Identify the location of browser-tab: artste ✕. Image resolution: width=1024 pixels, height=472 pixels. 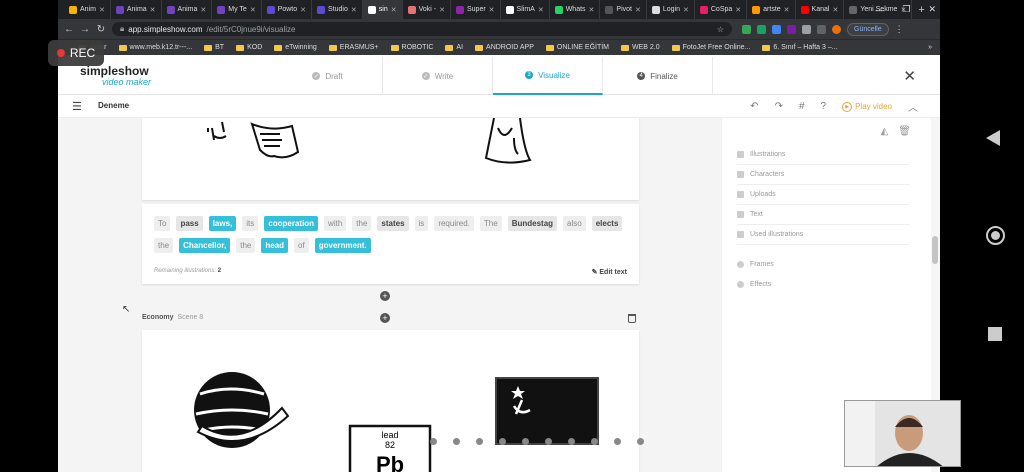
(771, 9).